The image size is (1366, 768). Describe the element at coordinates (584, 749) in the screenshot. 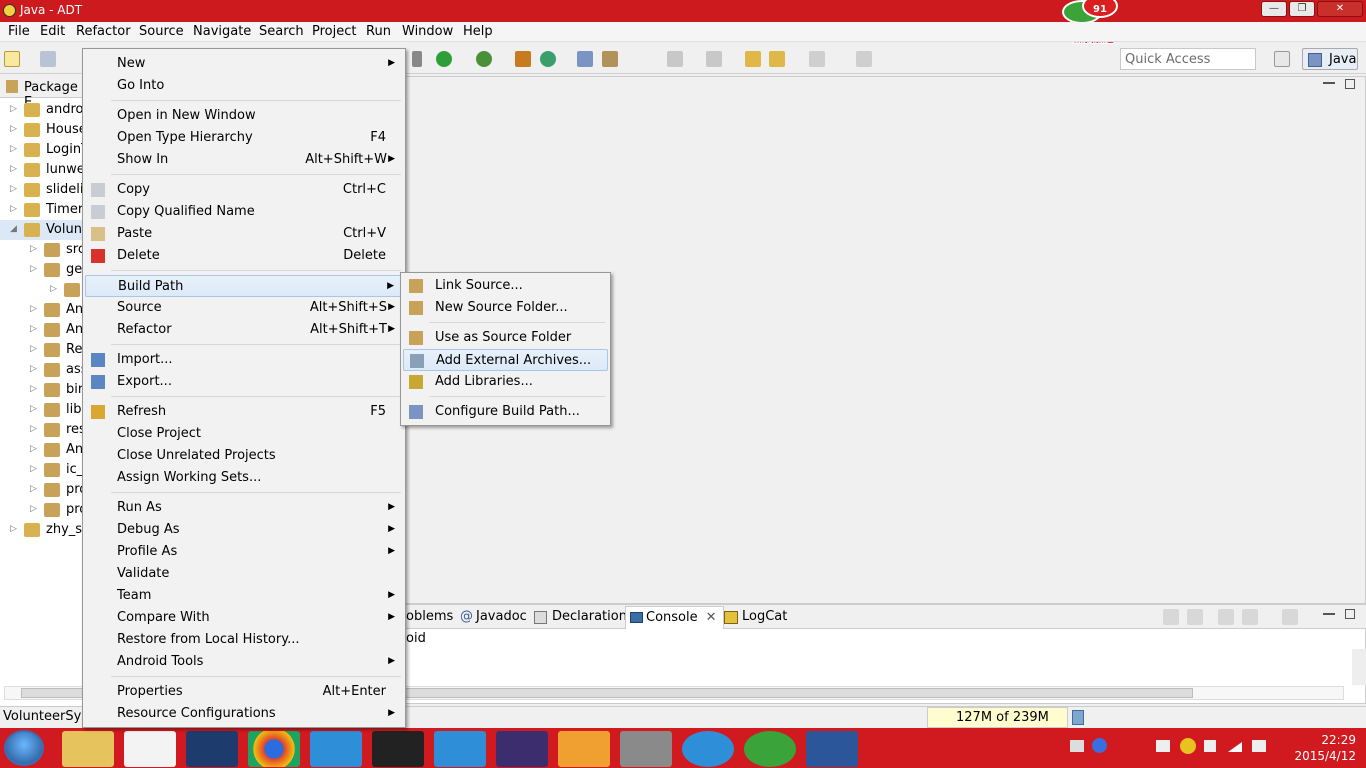

I see `virtualbox-taskbar-icon` at that location.